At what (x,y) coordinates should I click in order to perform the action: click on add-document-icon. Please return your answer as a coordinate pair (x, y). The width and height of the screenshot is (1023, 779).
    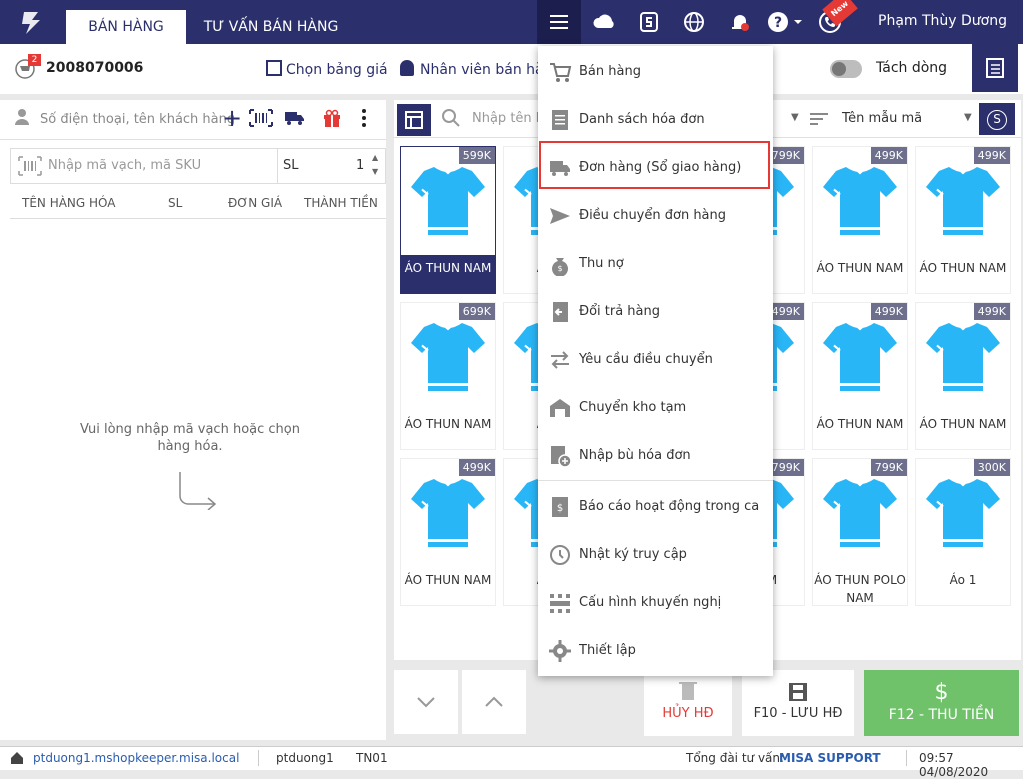
    Looking at the image, I should click on (560, 456).